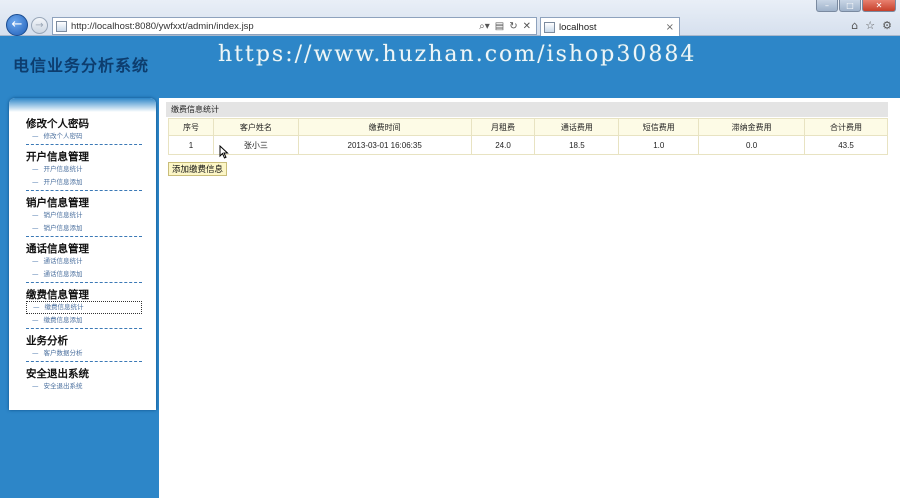  Describe the element at coordinates (513, 26) in the screenshot. I see `refresh-icon: ↻` at that location.